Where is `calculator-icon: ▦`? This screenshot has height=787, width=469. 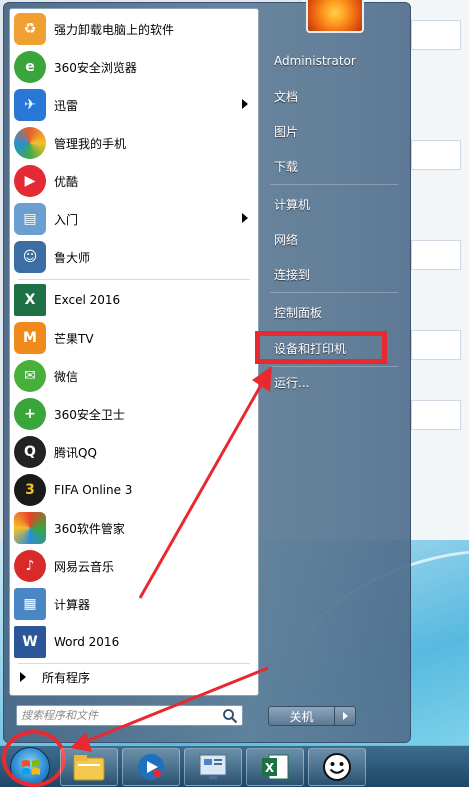 calculator-icon: ▦ is located at coordinates (30, 604).